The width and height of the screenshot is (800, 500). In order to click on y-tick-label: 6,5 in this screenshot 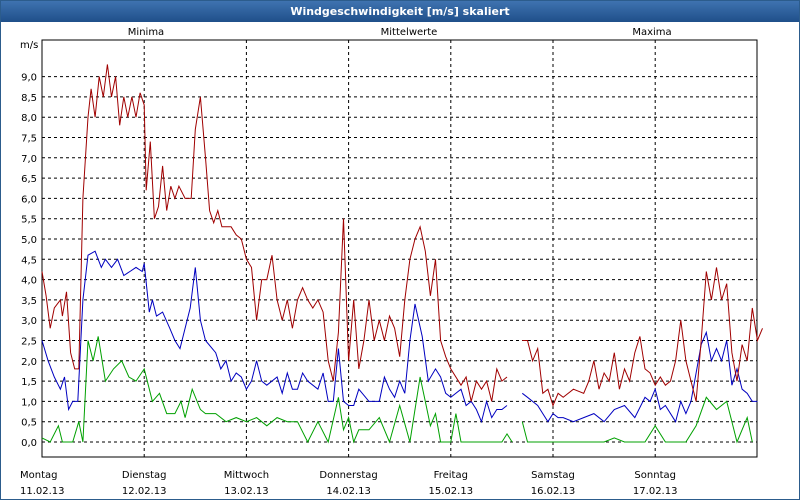, I will do `click(29, 179)`.